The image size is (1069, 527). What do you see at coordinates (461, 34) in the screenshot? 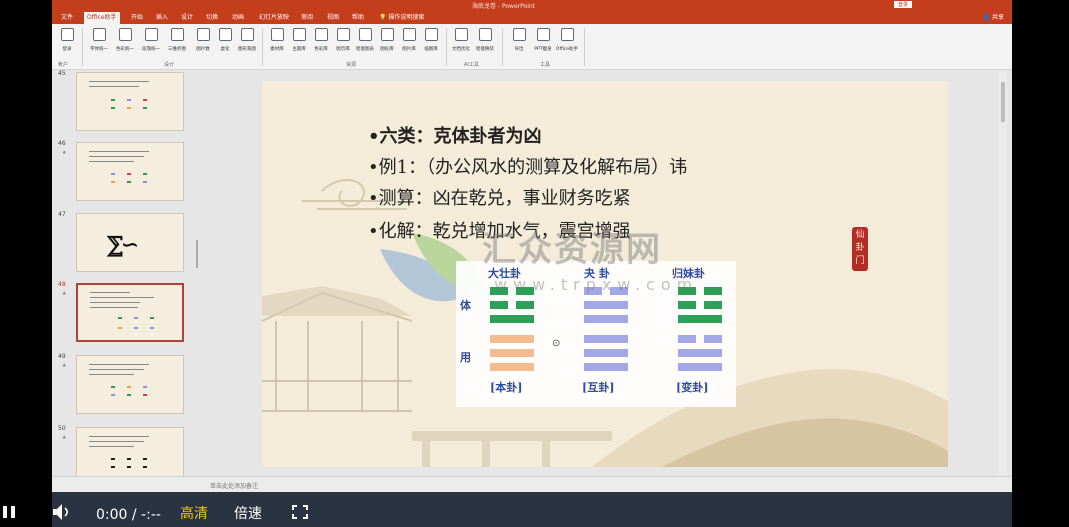
I see `document-icon` at bounding box center [461, 34].